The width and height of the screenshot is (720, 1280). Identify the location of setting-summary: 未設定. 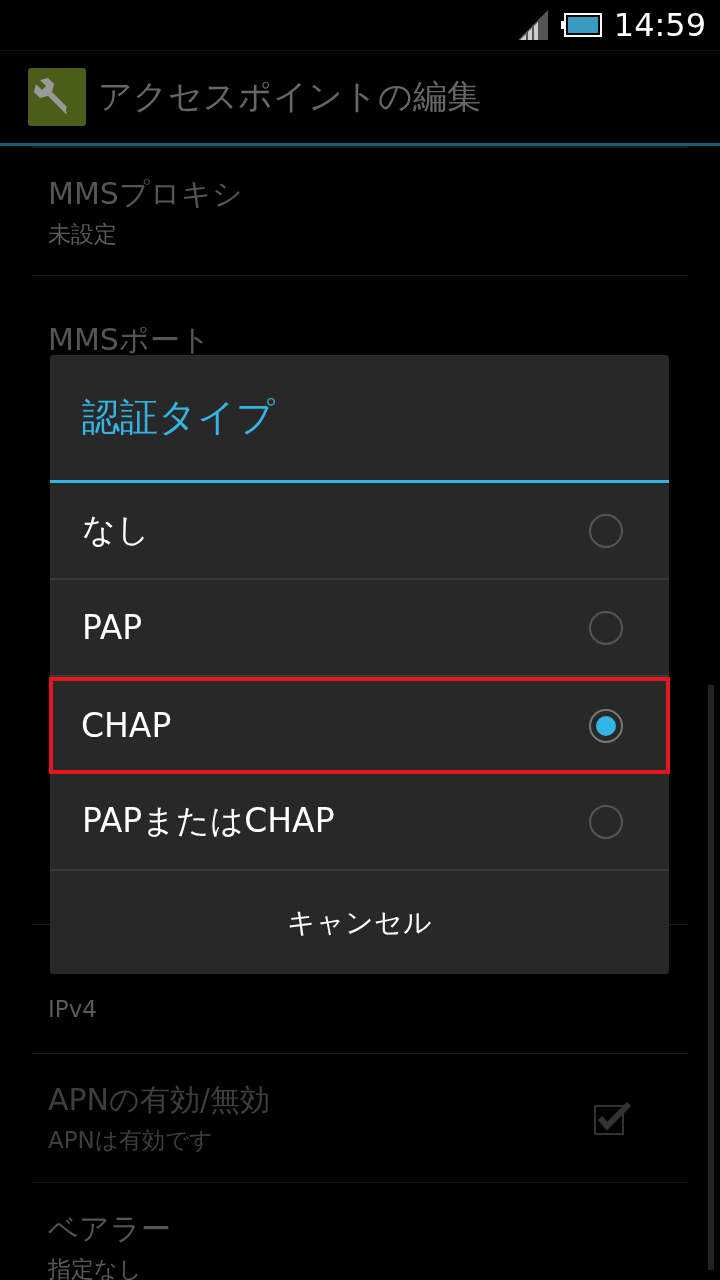
(83, 234).